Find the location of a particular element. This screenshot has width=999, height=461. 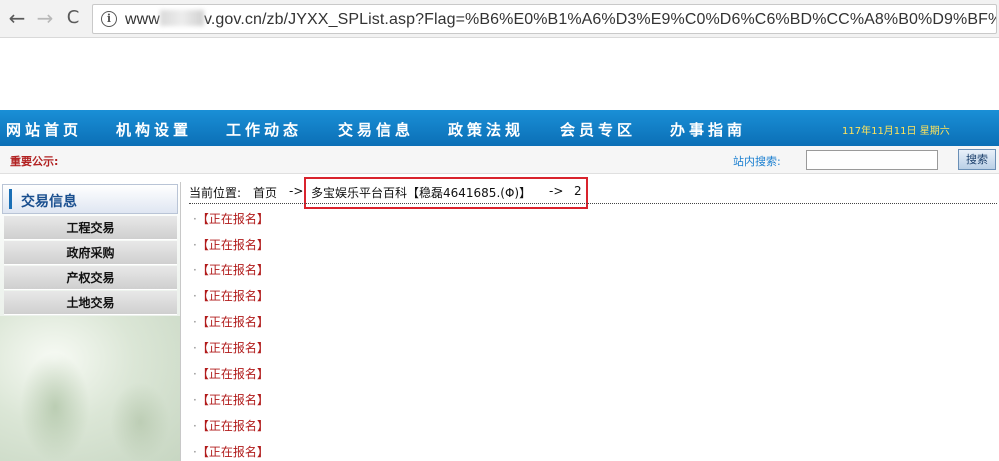

breadcrumb-home-link: 首页 is located at coordinates (265, 192).